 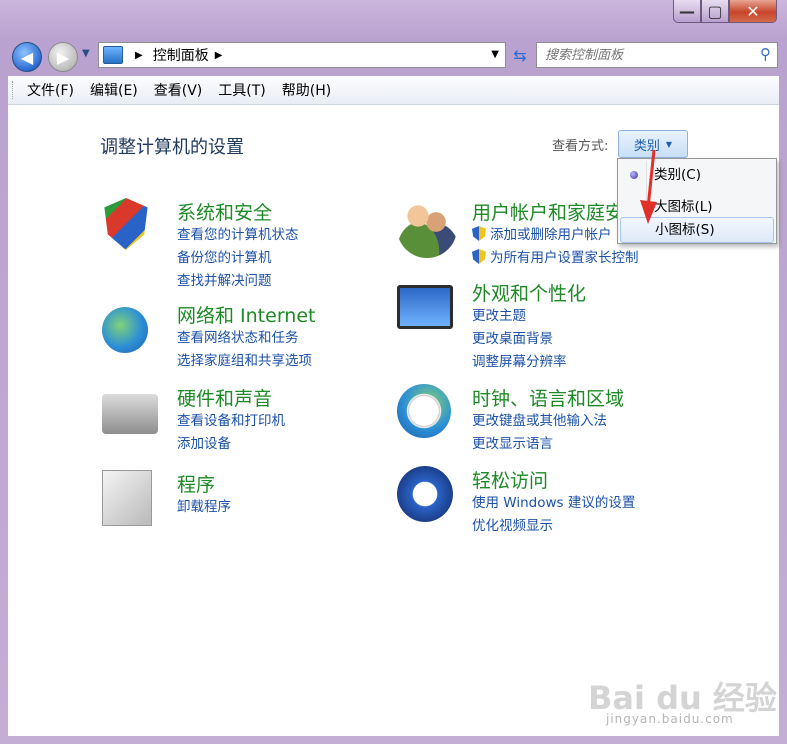 I want to click on category-link: 查看网络状态和任务, so click(x=244, y=338).